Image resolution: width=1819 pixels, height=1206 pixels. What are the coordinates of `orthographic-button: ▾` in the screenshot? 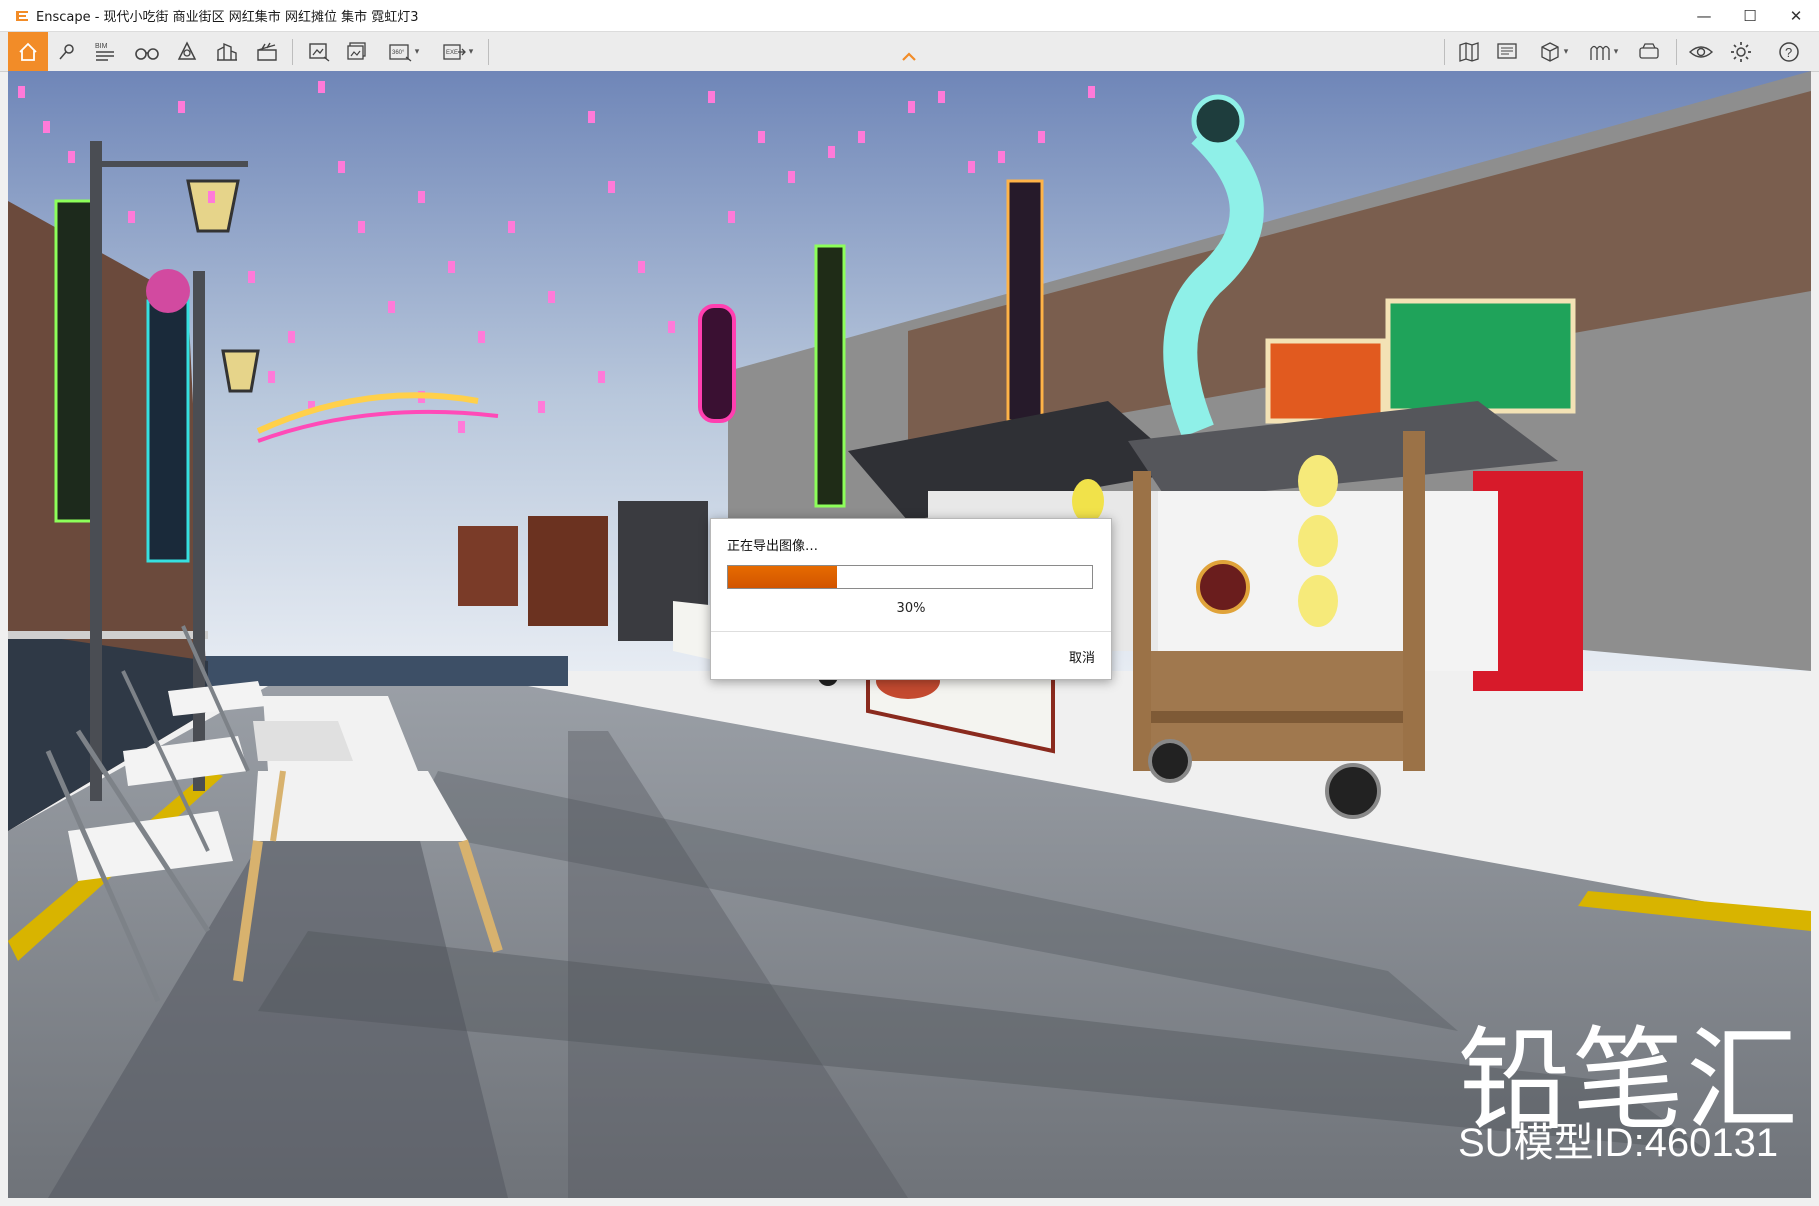 It's located at (1603, 51).